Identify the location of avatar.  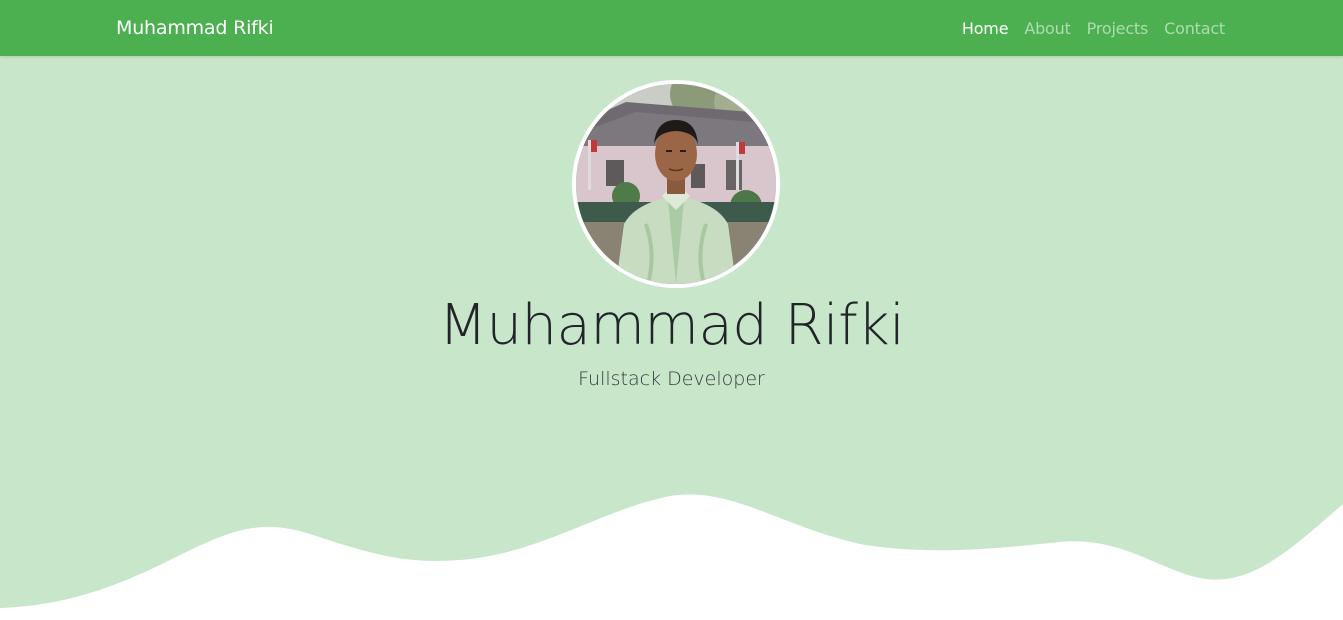
(676, 184).